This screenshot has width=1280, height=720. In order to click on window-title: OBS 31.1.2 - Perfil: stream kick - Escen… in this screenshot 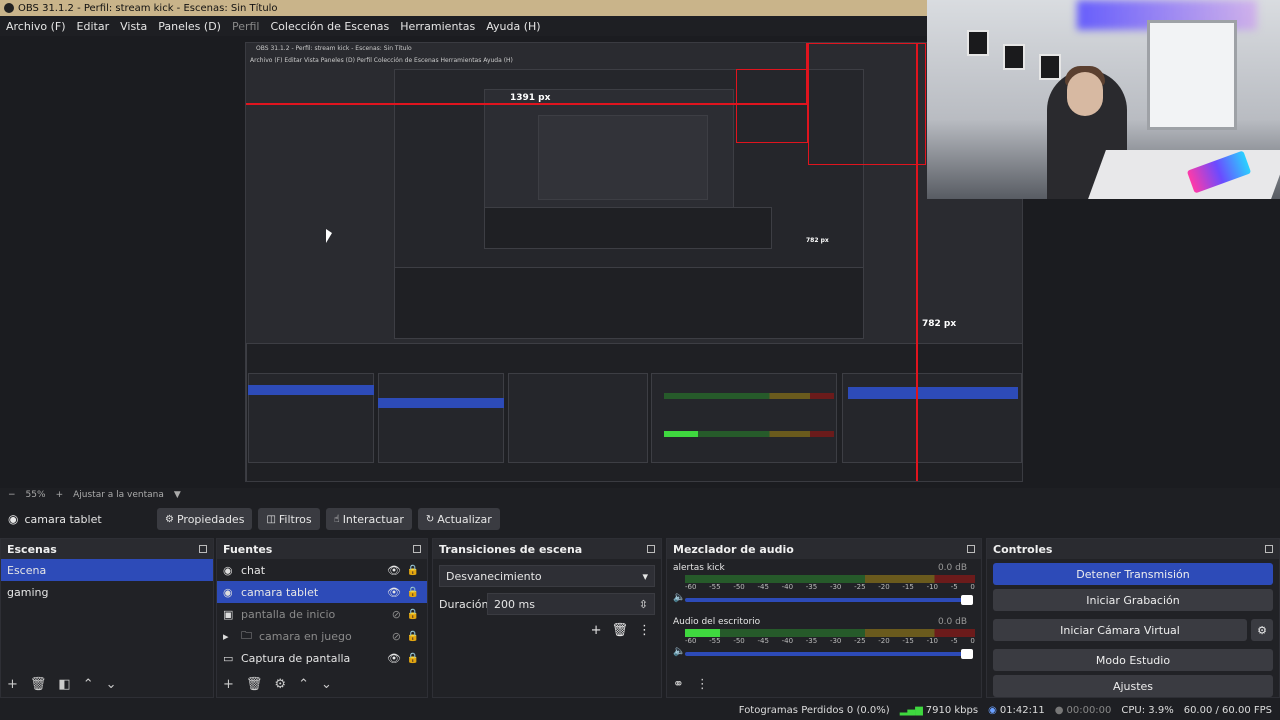, I will do `click(148, 8)`.